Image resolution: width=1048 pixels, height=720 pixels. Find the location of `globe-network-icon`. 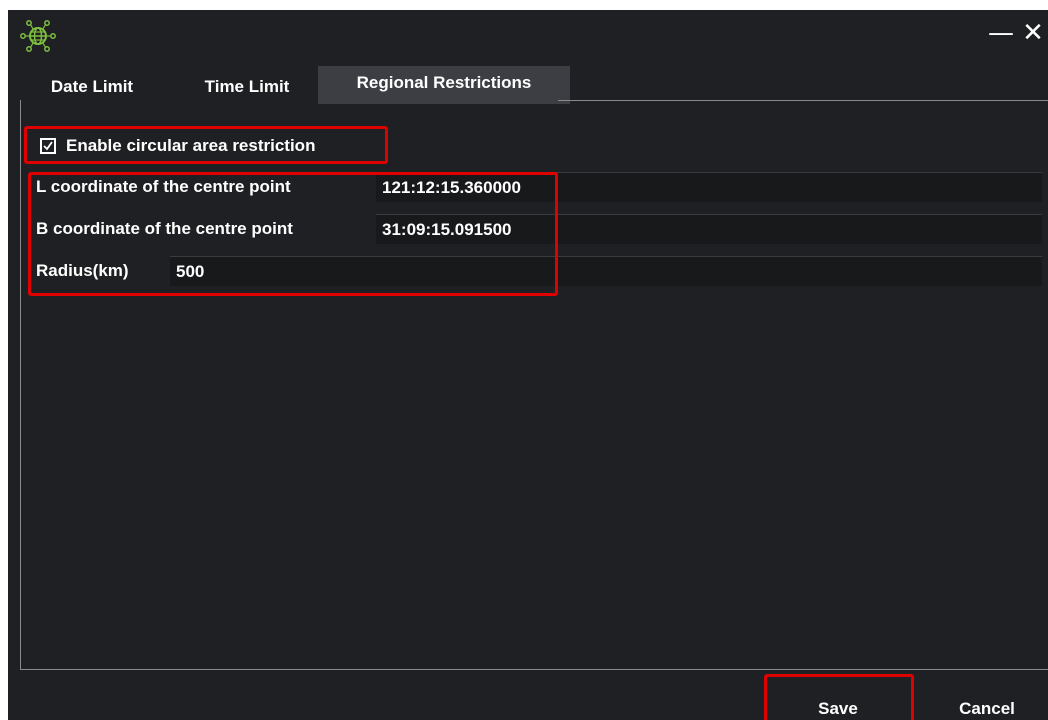

globe-network-icon is located at coordinates (38, 36).